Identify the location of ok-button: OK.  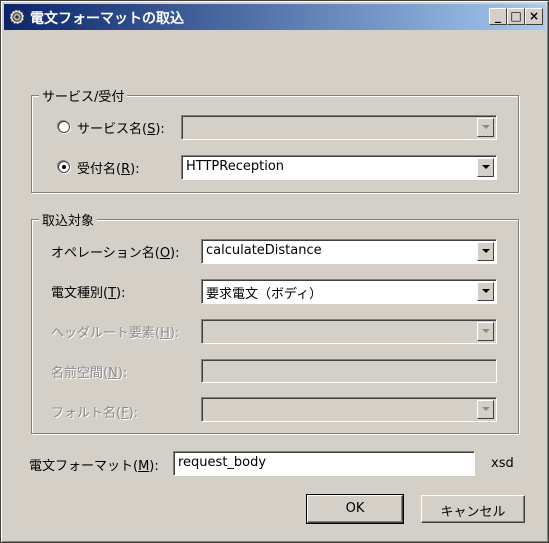
(355, 509).